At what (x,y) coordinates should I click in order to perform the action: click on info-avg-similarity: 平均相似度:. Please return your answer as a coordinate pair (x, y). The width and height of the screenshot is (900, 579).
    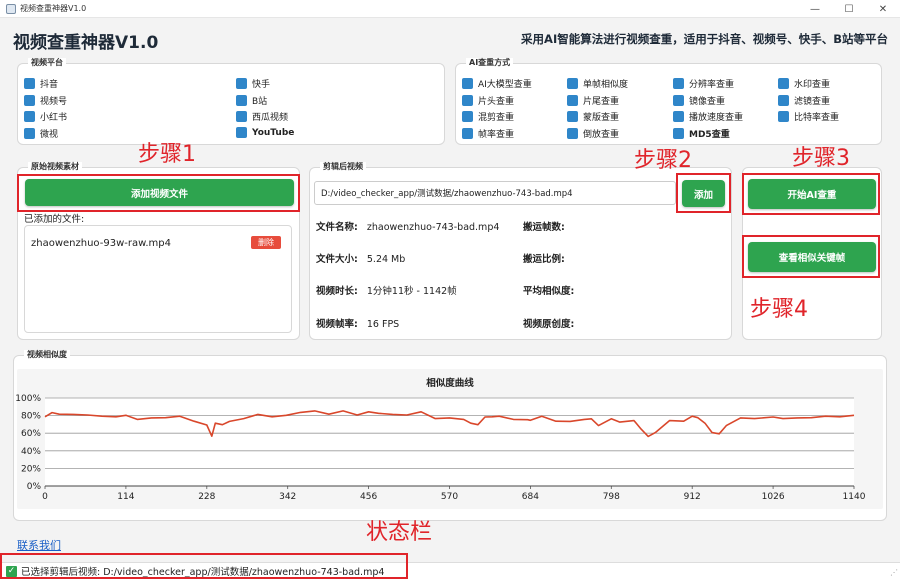
    Looking at the image, I should click on (549, 291).